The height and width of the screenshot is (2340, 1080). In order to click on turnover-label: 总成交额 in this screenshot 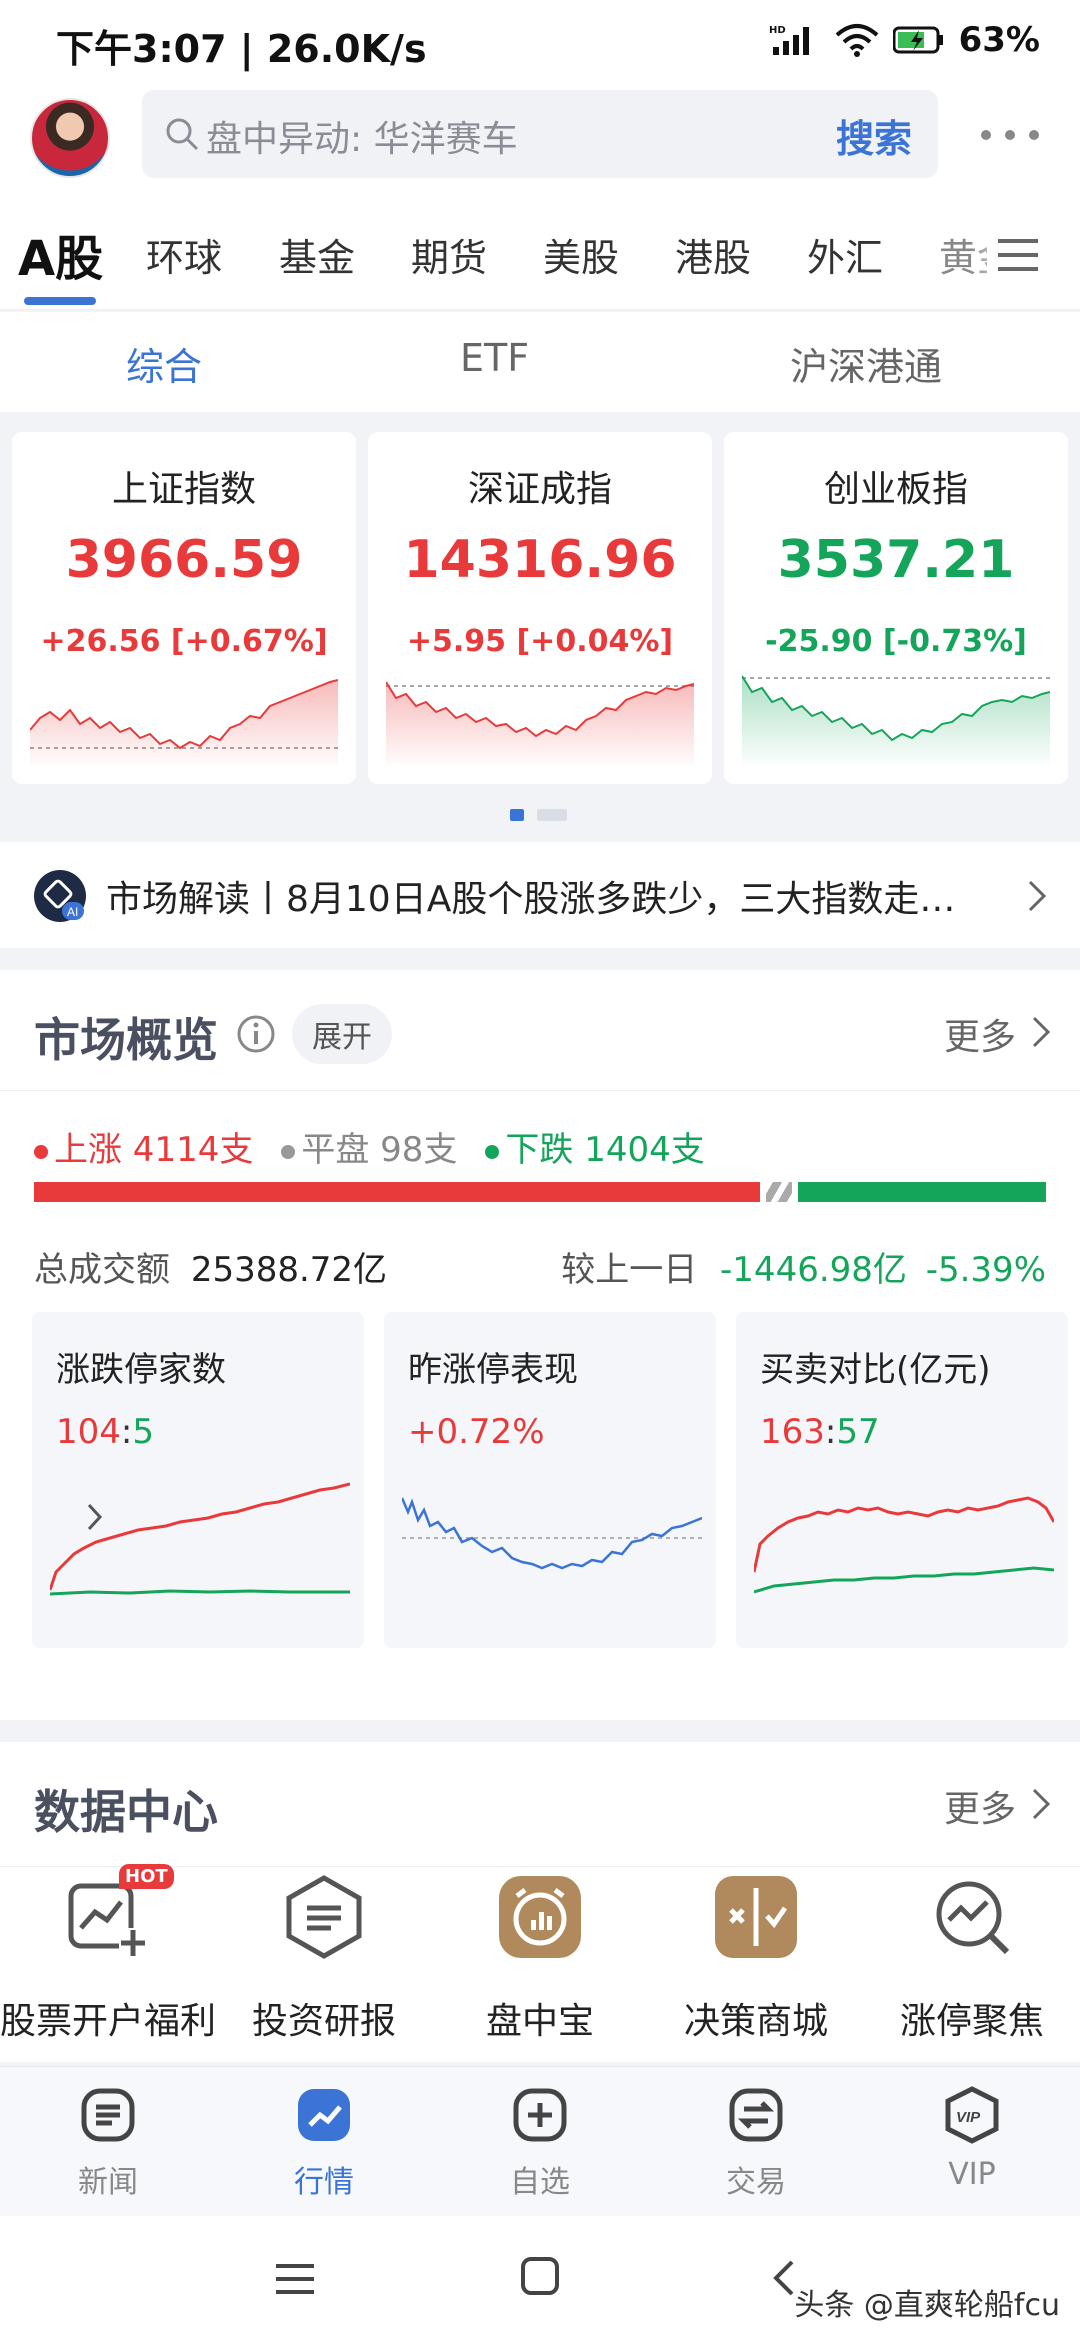, I will do `click(102, 1270)`.